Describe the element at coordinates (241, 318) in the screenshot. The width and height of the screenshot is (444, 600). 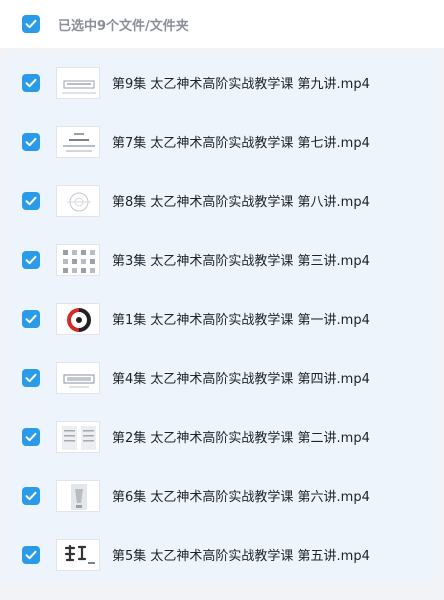
I see `file-name: 第1集 太乙神术高阶实战教学课 第一讲.mp4` at that location.